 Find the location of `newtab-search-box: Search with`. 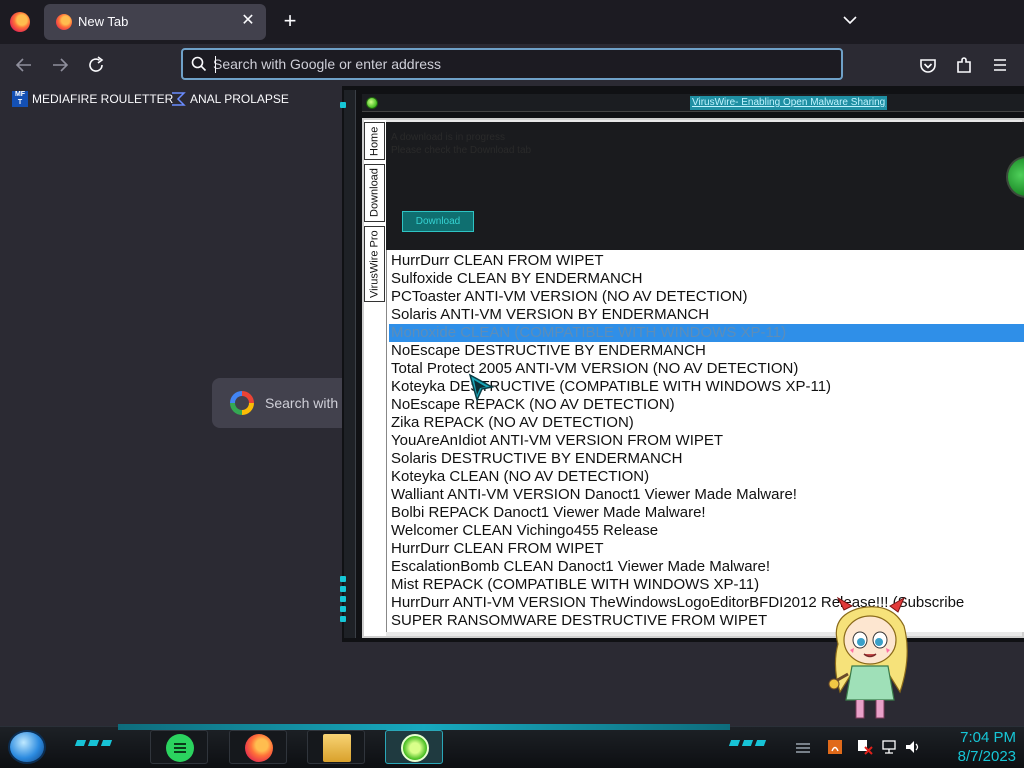

newtab-search-box: Search with is located at coordinates (282, 403).